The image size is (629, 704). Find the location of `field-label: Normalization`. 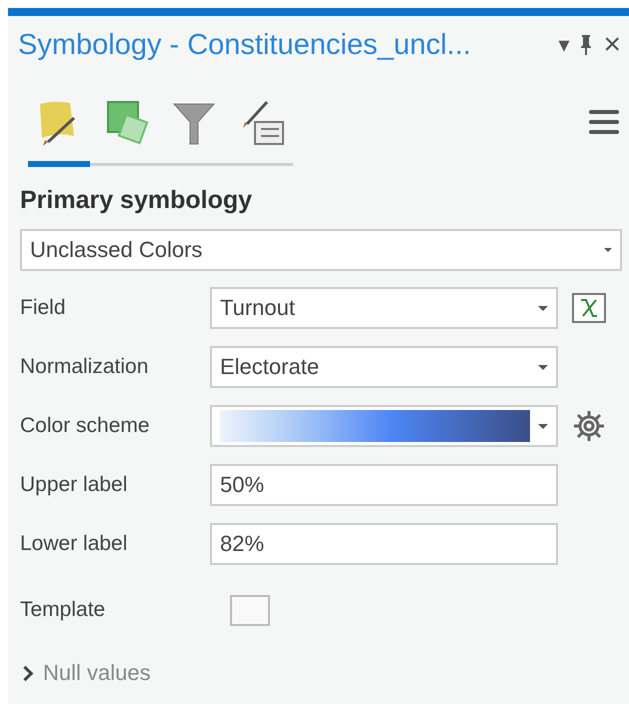

field-label: Normalization is located at coordinates (85, 367).